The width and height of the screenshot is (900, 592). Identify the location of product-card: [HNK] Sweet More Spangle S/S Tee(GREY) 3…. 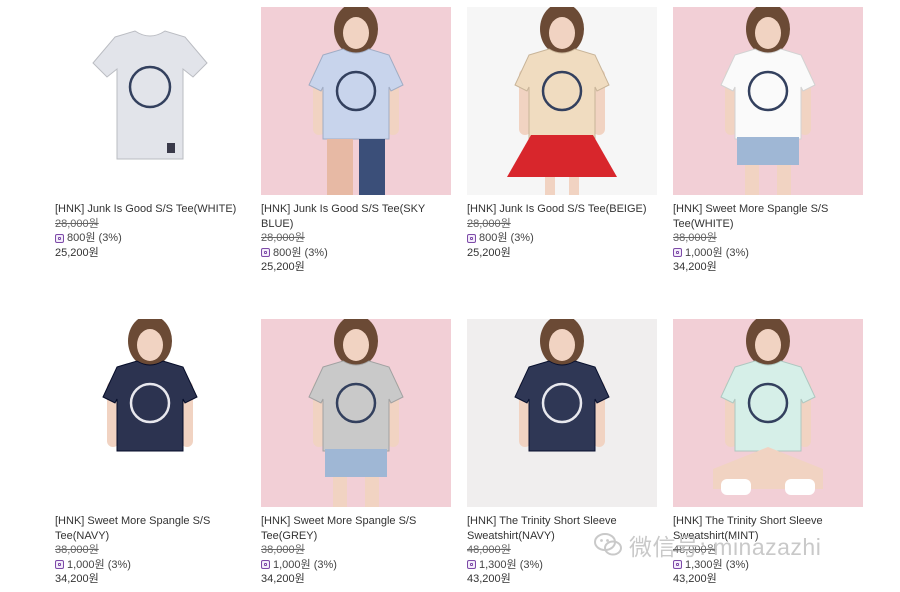
(356, 453).